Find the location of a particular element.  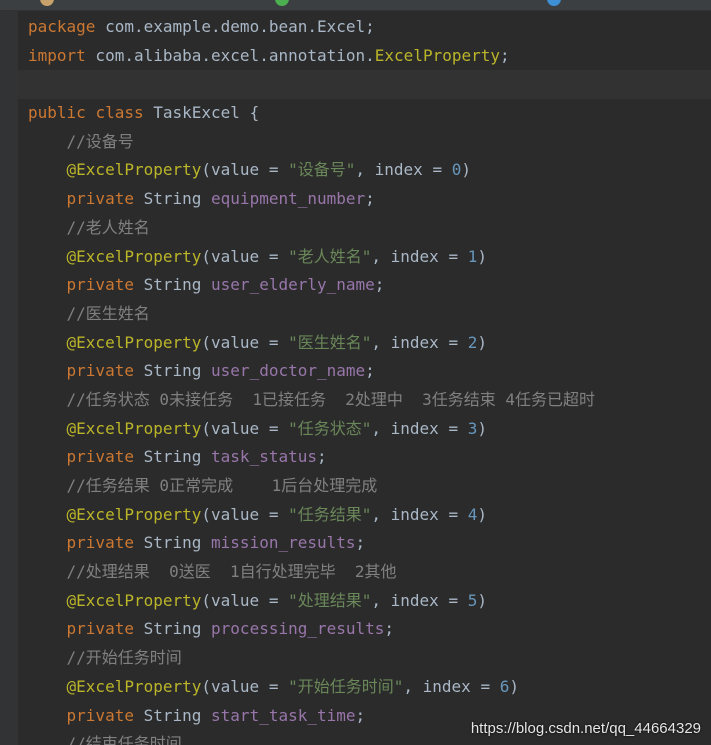

field-name: task_status is located at coordinates (264, 457).